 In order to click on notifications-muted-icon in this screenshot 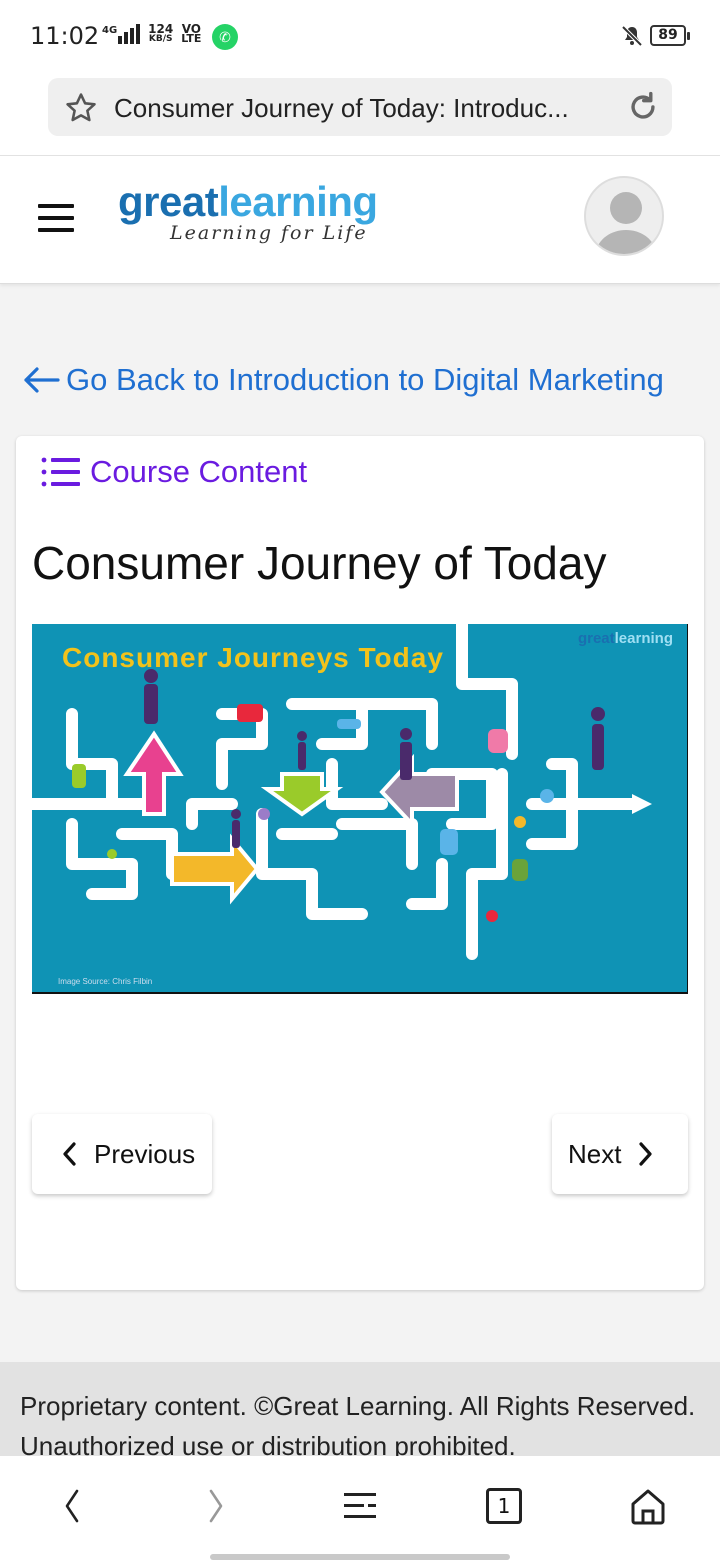, I will do `click(632, 36)`.